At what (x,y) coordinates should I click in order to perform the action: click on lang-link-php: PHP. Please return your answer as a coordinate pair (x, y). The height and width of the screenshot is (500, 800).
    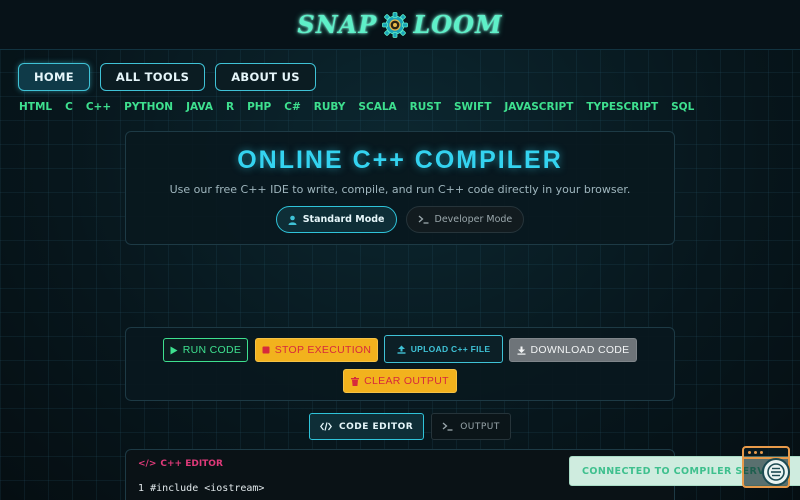
    Looking at the image, I should click on (259, 107).